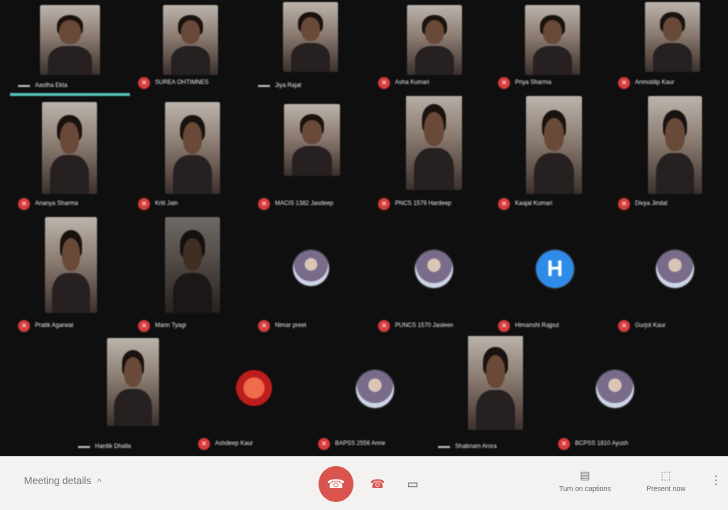  What do you see at coordinates (291, 326) in the screenshot?
I see `participant-name: Nimar preet` at bounding box center [291, 326].